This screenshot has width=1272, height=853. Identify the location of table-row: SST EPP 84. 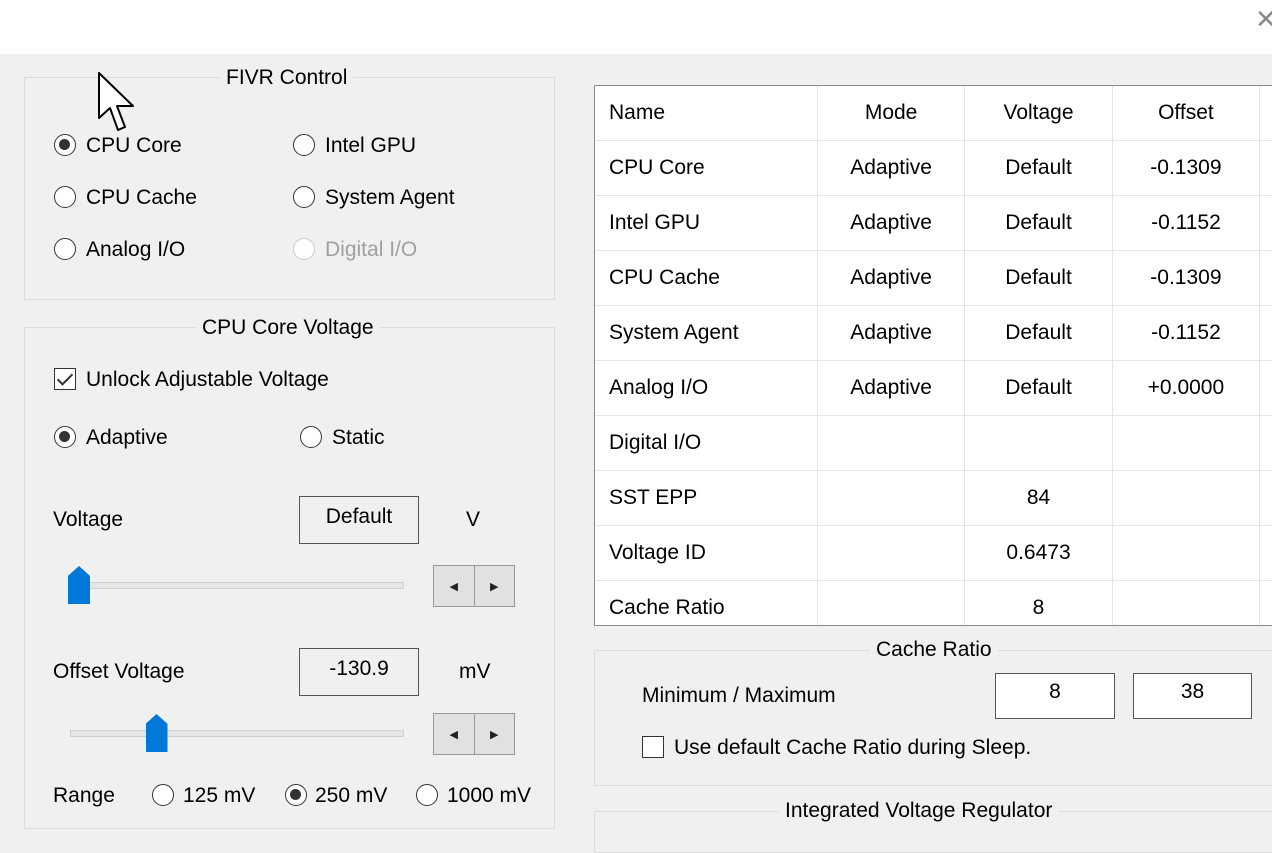
(933, 498).